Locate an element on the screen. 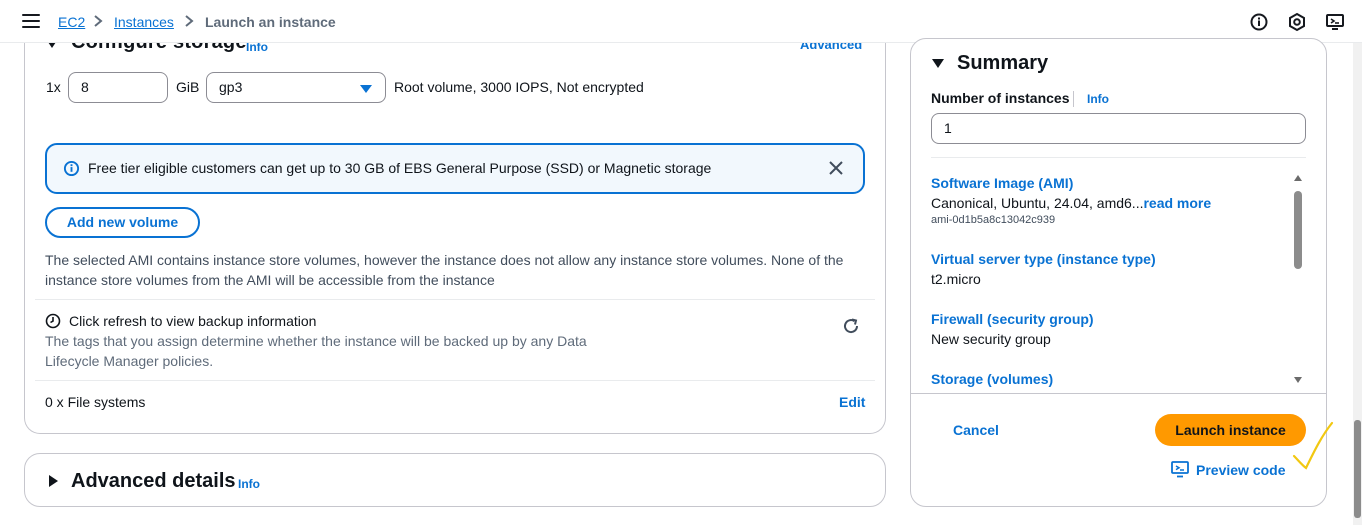 The image size is (1362, 525). instance-type-summary-link: Virtual server type (instance type) is located at coordinates (1043, 259).